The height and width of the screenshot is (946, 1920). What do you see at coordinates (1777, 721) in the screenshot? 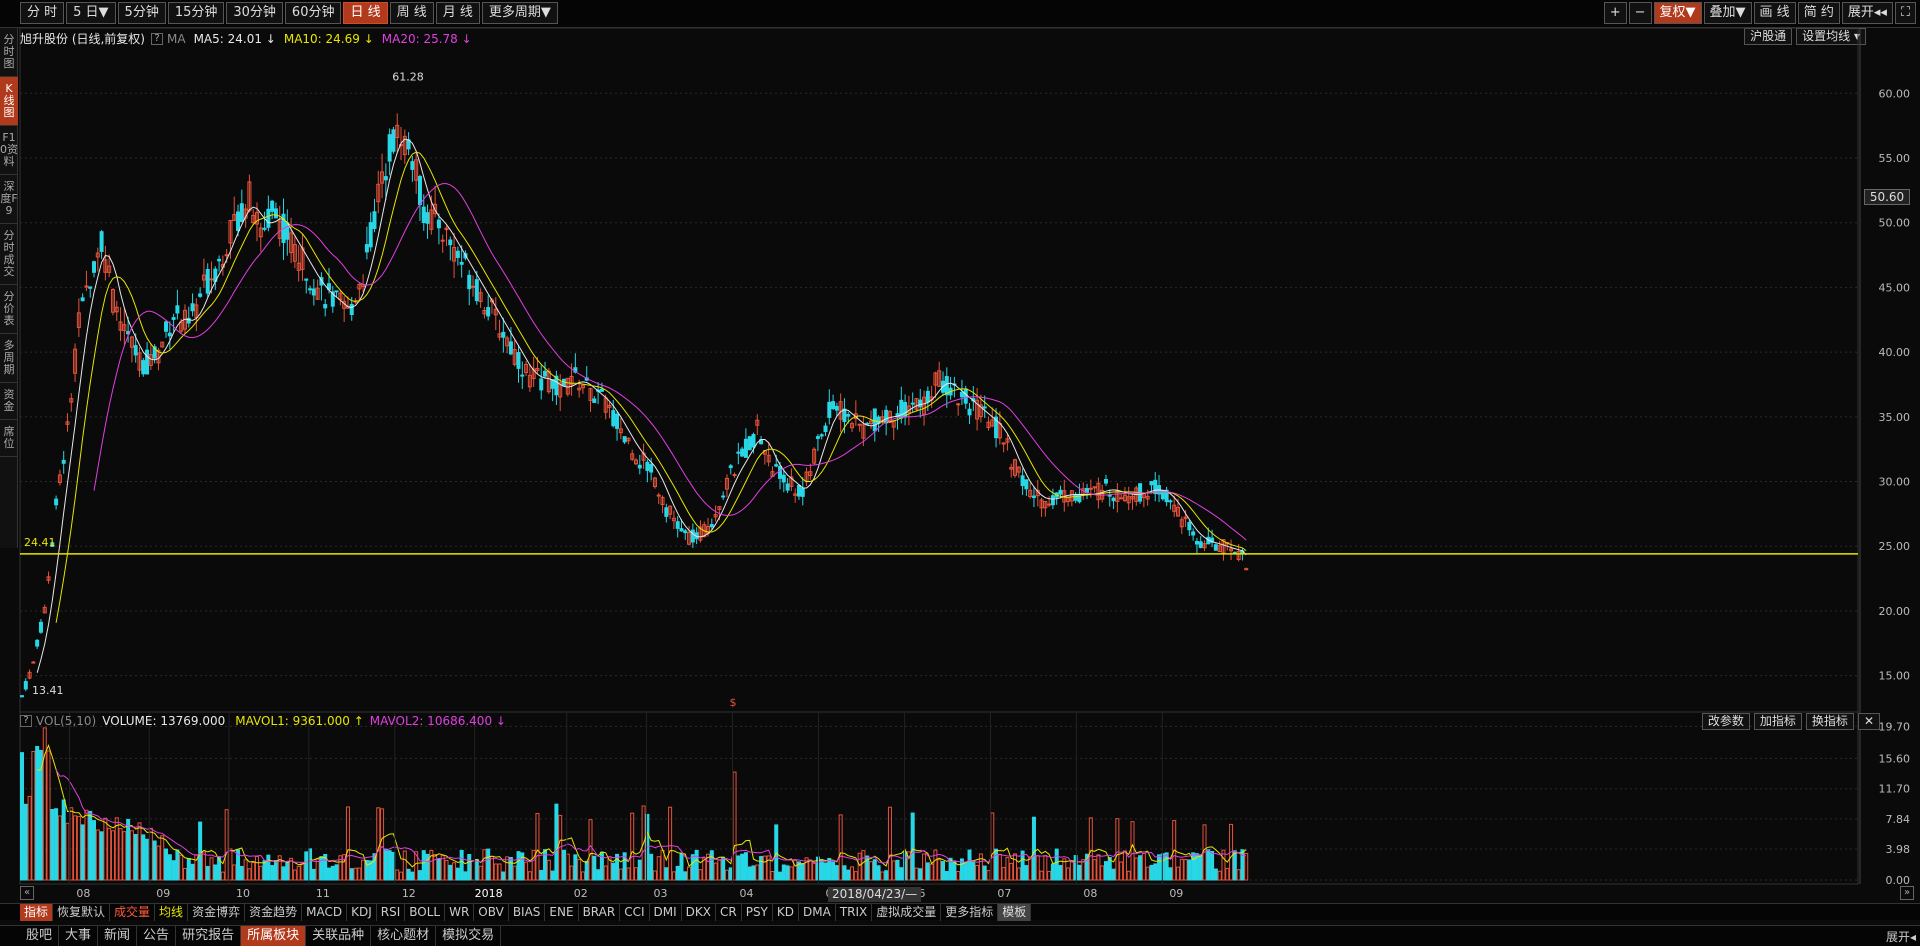
I see `volume-button-1: 加指标` at bounding box center [1777, 721].